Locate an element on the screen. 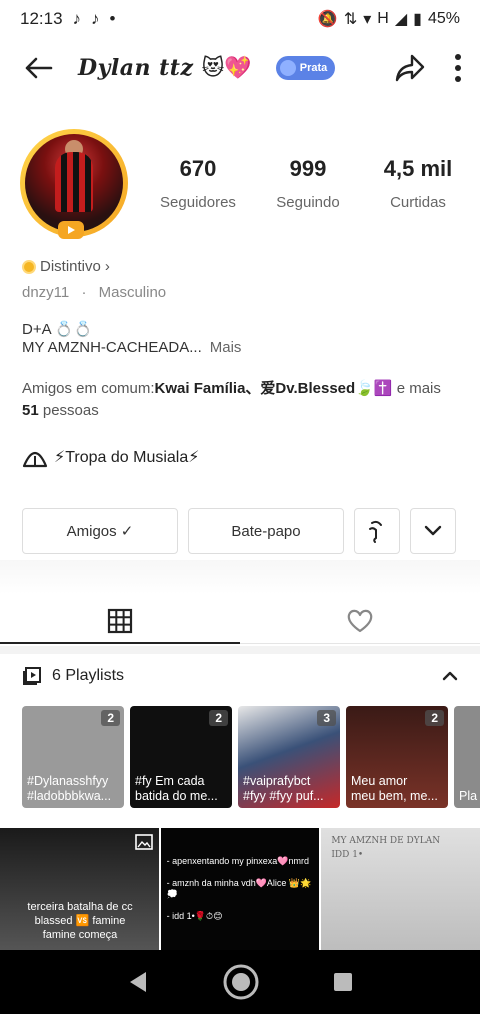 This screenshot has width=480, height=1014. distintivo-link: Distintivo › is located at coordinates (241, 266).